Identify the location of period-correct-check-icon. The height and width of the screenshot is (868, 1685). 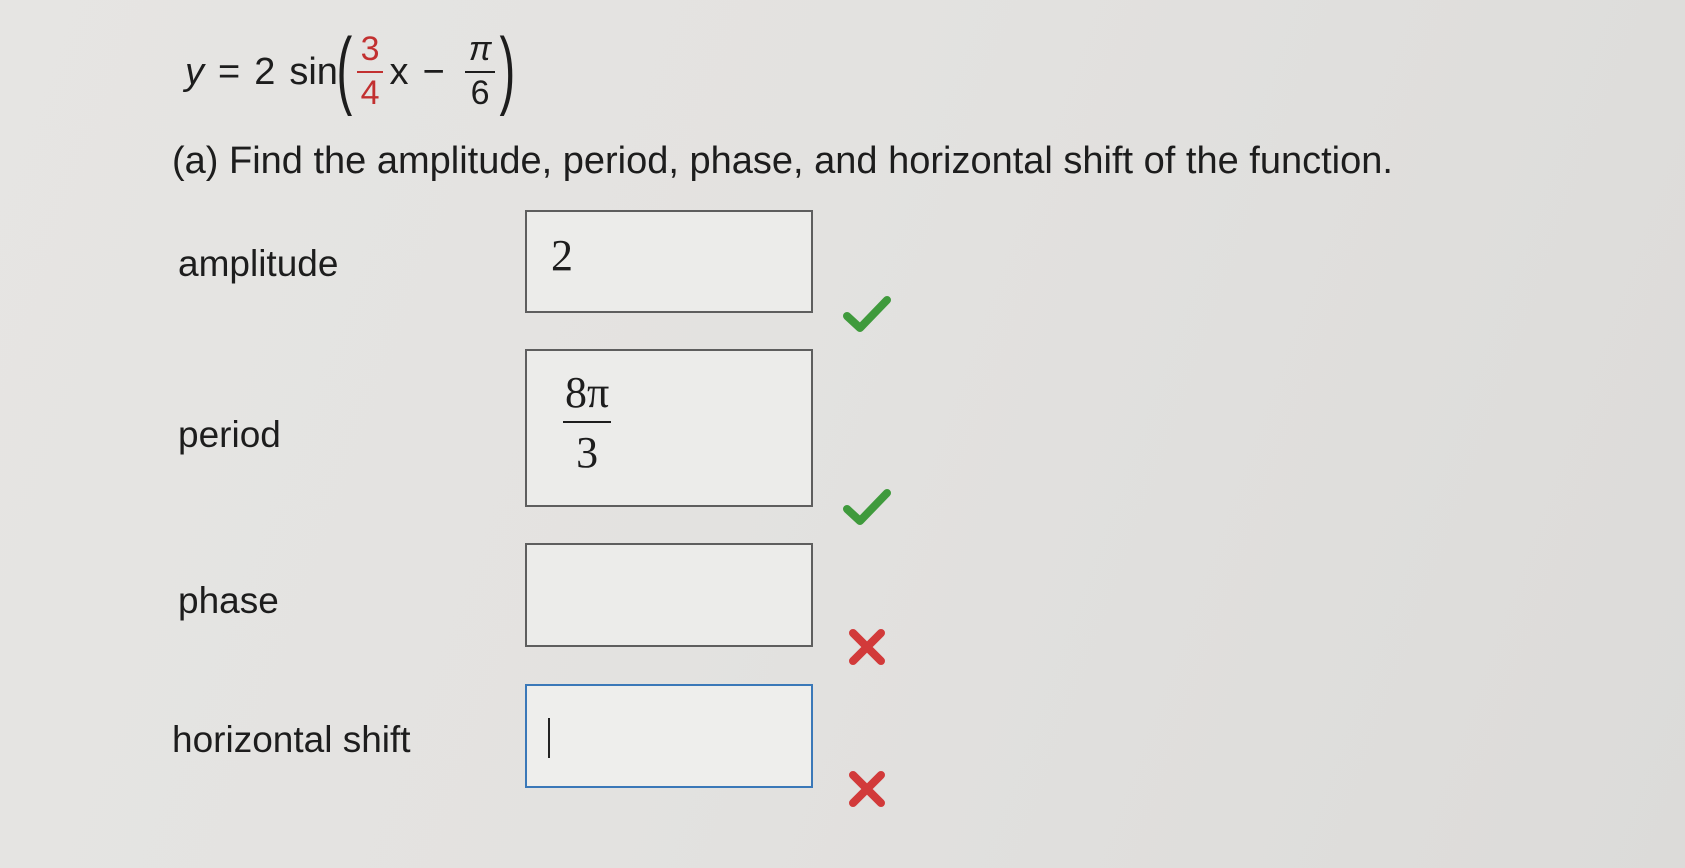
(867, 507).